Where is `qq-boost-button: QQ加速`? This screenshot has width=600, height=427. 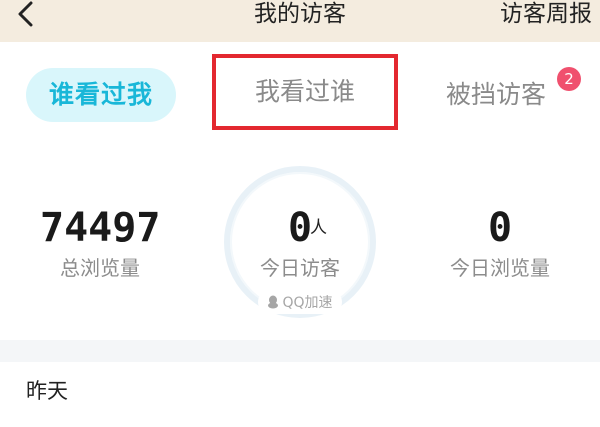 qq-boost-button: QQ加速 is located at coordinates (300, 302).